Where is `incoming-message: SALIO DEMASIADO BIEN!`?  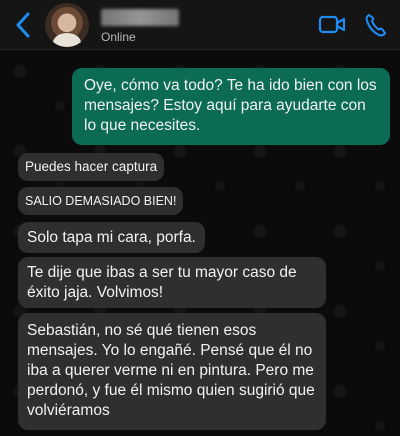 incoming-message: SALIO DEMASIADO BIEN! is located at coordinates (101, 201).